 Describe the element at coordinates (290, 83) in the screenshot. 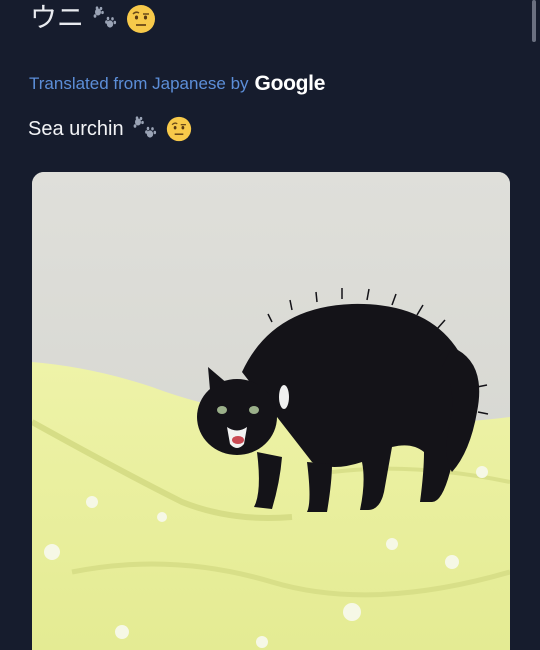

I see `google-logo: Google` at that location.